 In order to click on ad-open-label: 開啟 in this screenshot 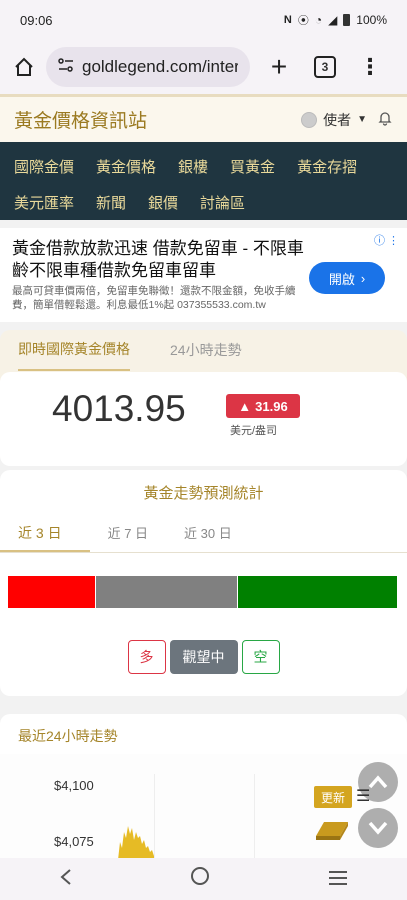, I will do `click(341, 279)`.